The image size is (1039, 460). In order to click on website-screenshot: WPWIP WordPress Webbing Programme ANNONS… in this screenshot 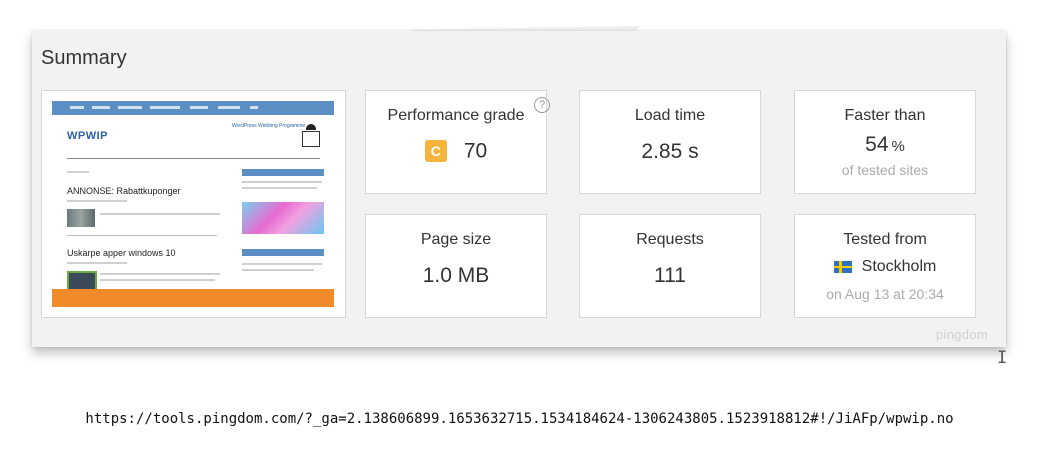, I will do `click(193, 204)`.